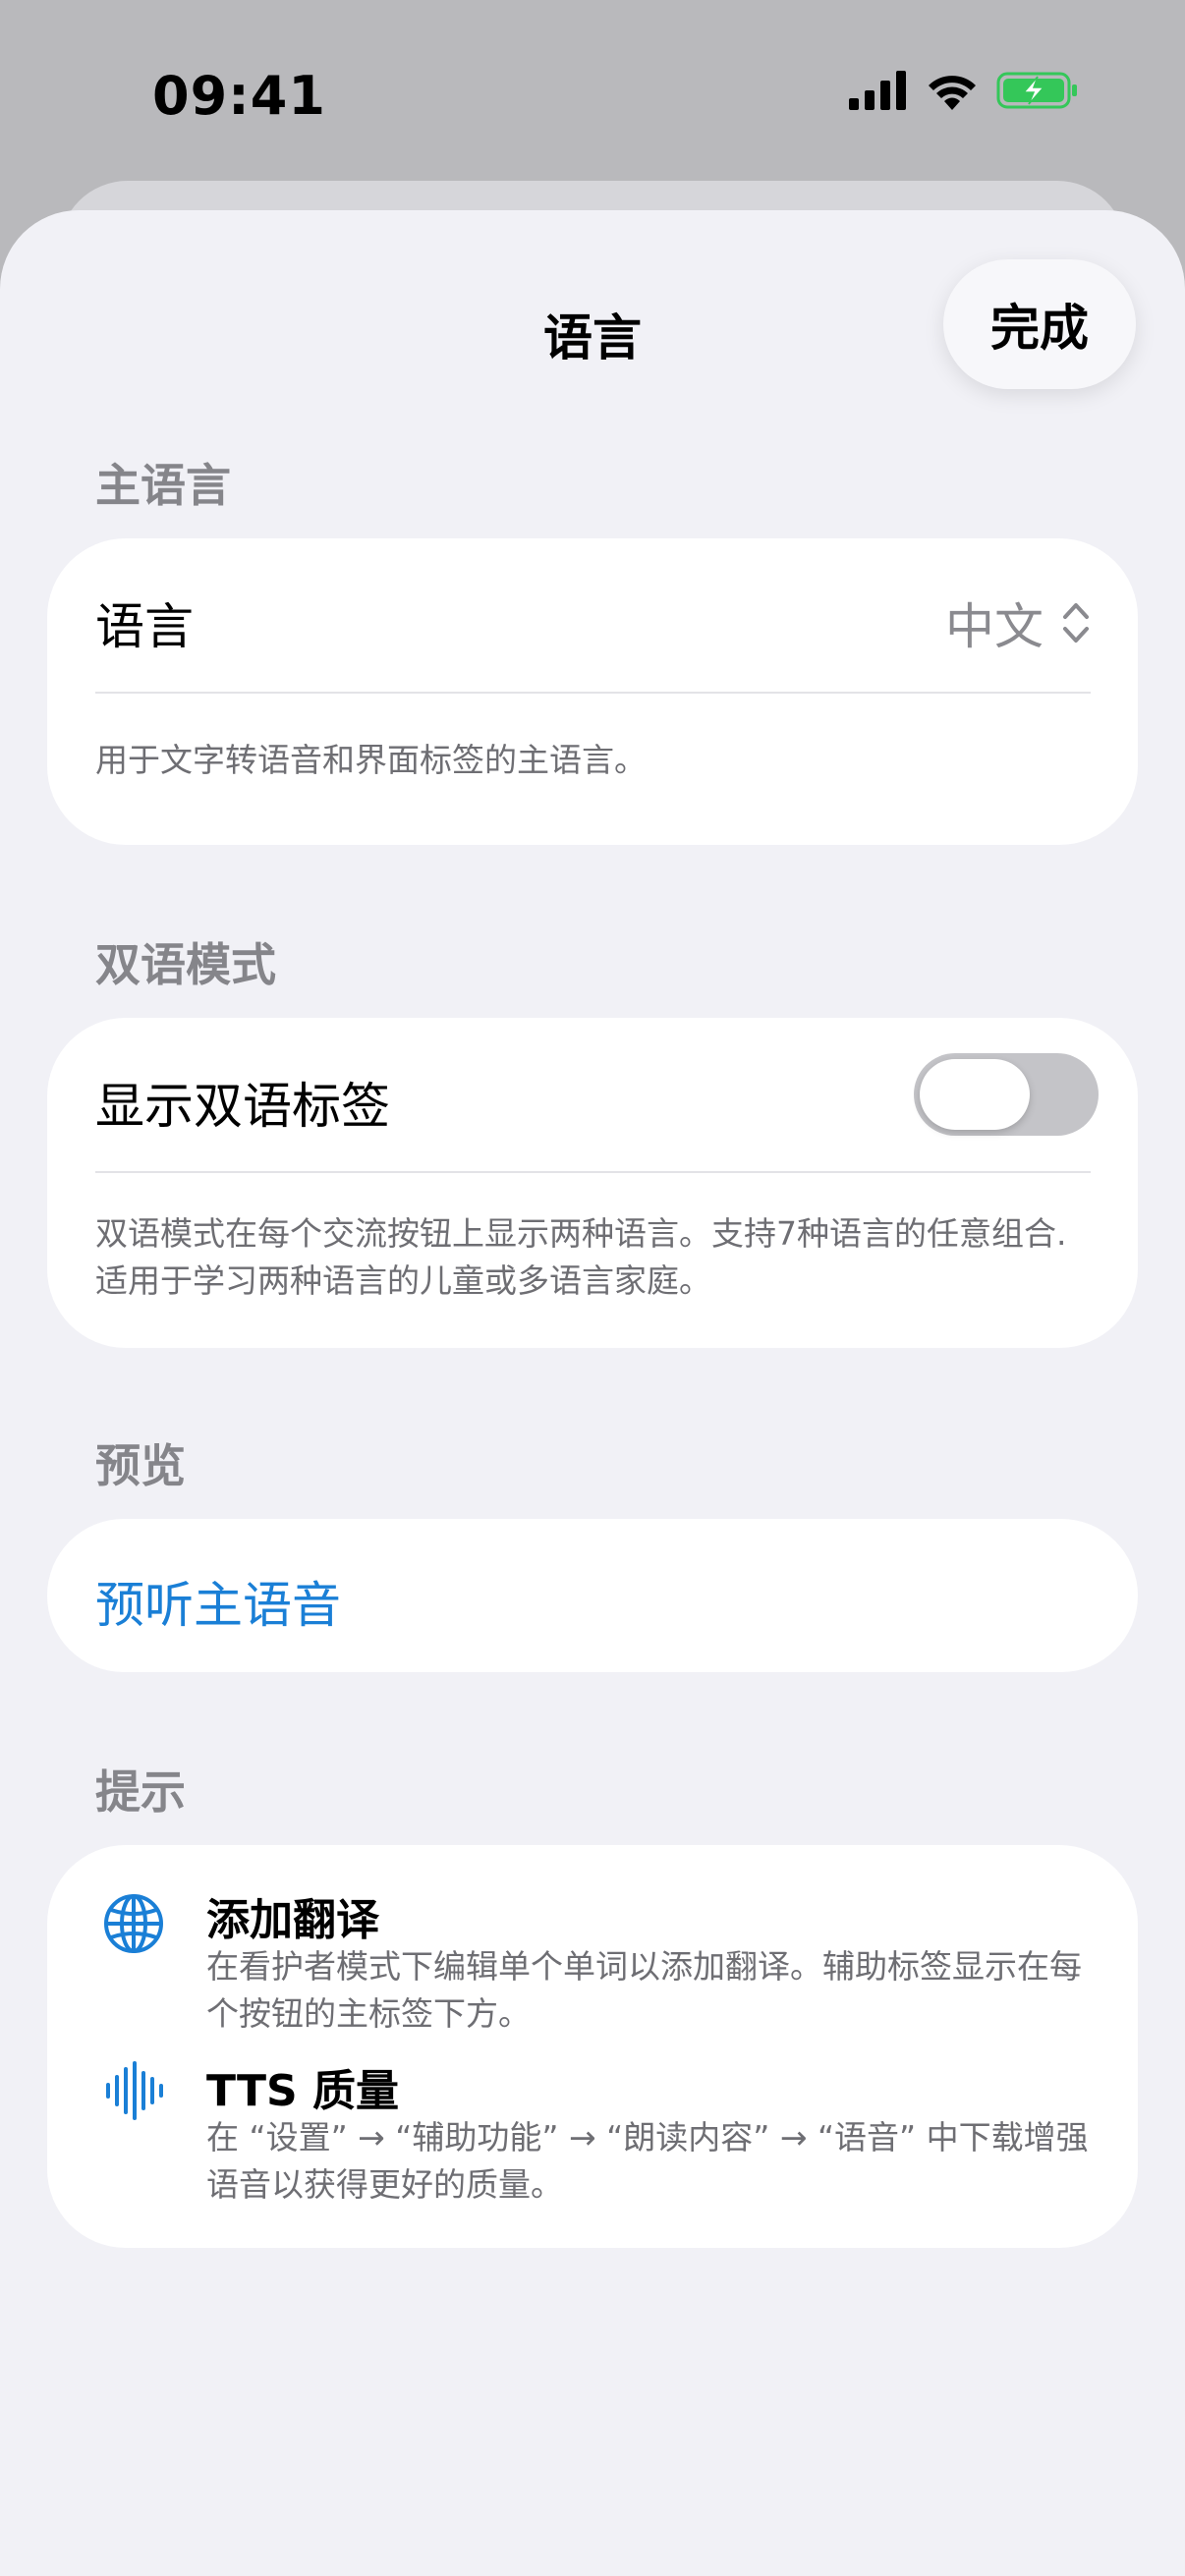 Image resolution: width=1185 pixels, height=2576 pixels. Describe the element at coordinates (303, 2091) in the screenshot. I see `tip-title: TTS 质量` at that location.